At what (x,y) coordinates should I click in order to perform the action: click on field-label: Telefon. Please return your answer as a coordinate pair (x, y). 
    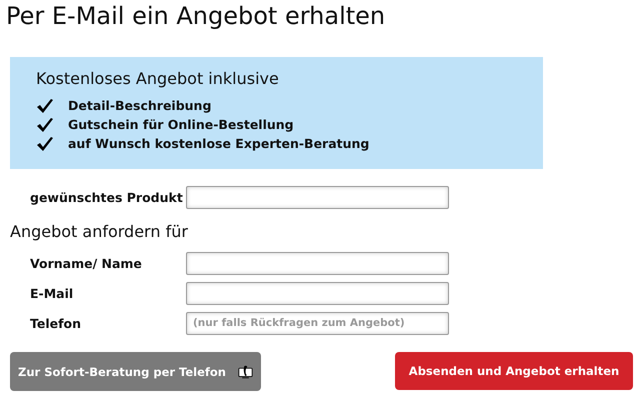
    Looking at the image, I should click on (55, 323).